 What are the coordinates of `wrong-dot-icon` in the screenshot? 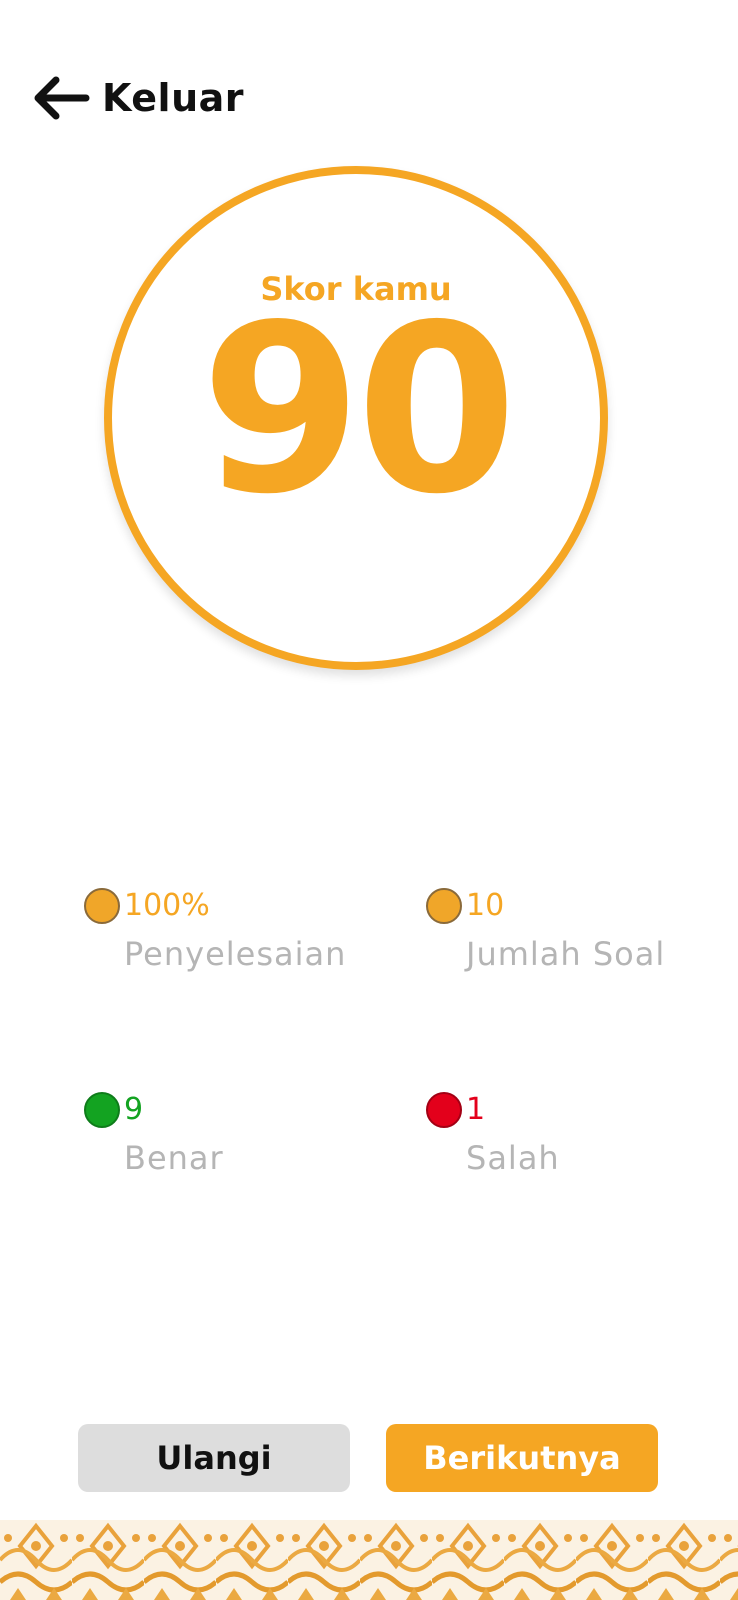 It's located at (444, 1110).